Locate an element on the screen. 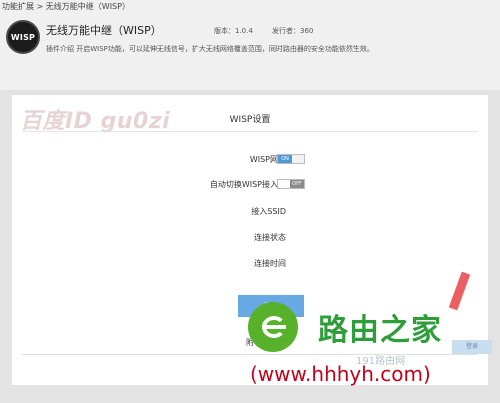  brand-url-text: (www.hhhyh.com) is located at coordinates (340, 374).